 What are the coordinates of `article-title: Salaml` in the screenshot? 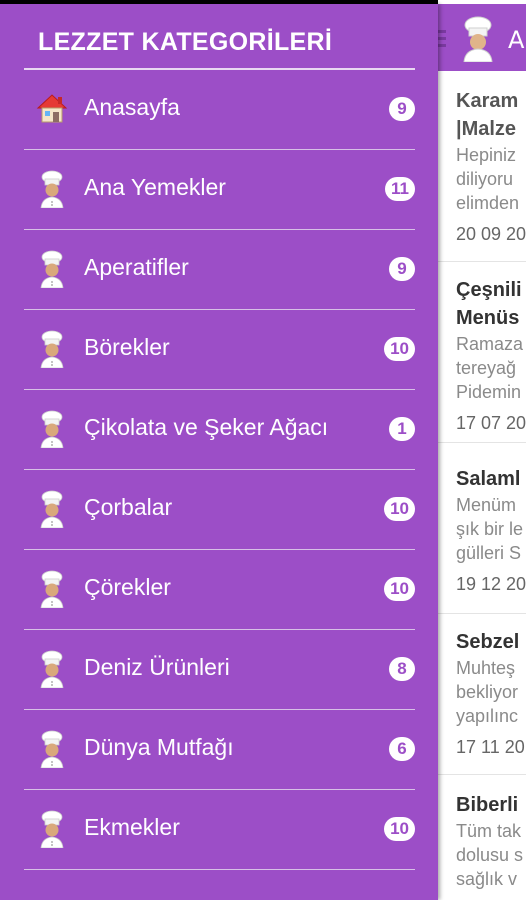 It's located at (488, 479).